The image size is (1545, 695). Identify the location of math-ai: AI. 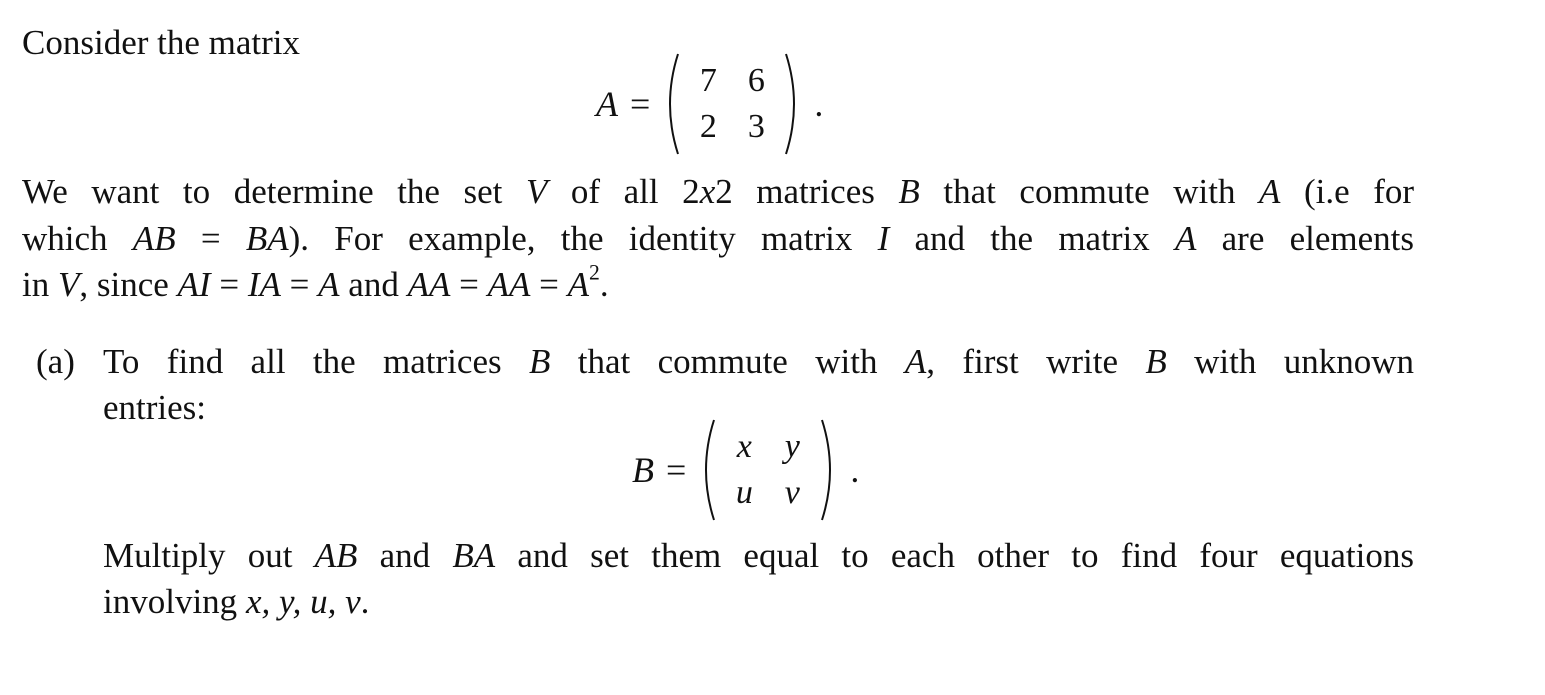
(194, 284).